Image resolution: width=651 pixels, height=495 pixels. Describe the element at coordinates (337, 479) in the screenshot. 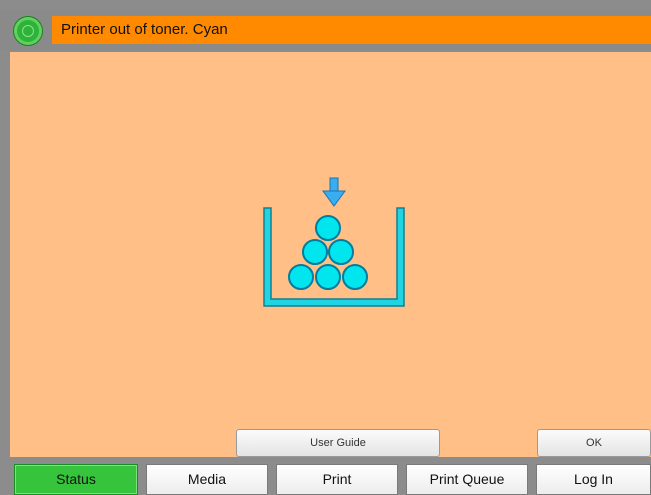

I see `tab-print: Print` at that location.